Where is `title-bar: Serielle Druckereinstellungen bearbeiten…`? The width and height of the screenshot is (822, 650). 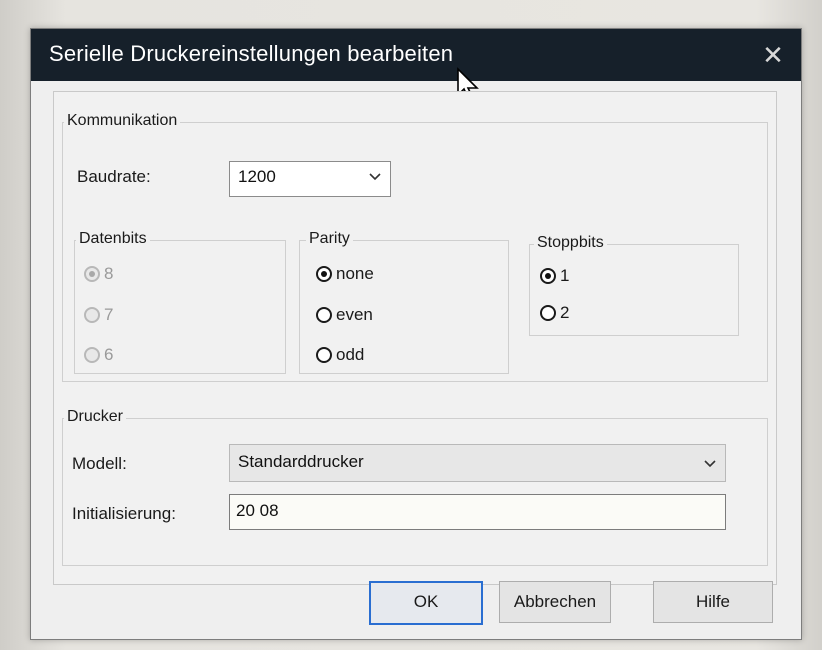 title-bar: Serielle Druckereinstellungen bearbeiten… is located at coordinates (416, 55).